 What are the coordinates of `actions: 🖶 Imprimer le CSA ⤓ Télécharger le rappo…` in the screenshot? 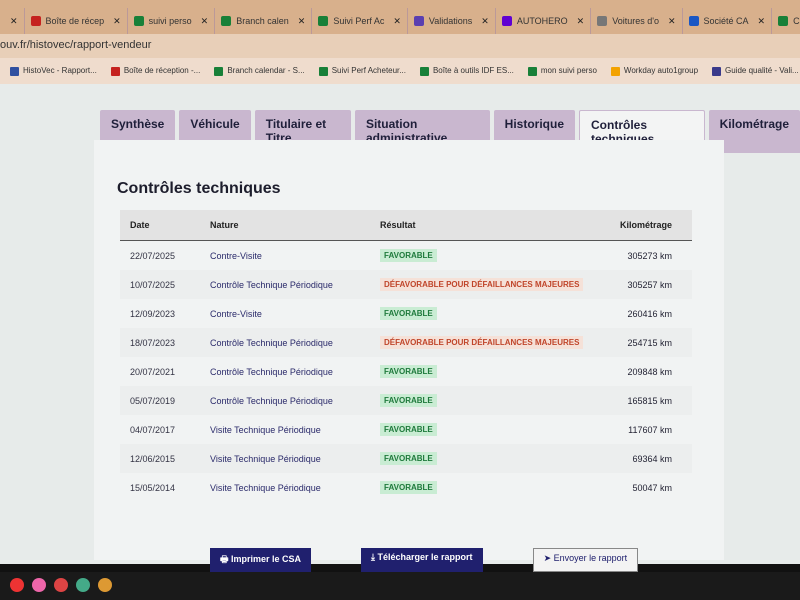 It's located at (424, 560).